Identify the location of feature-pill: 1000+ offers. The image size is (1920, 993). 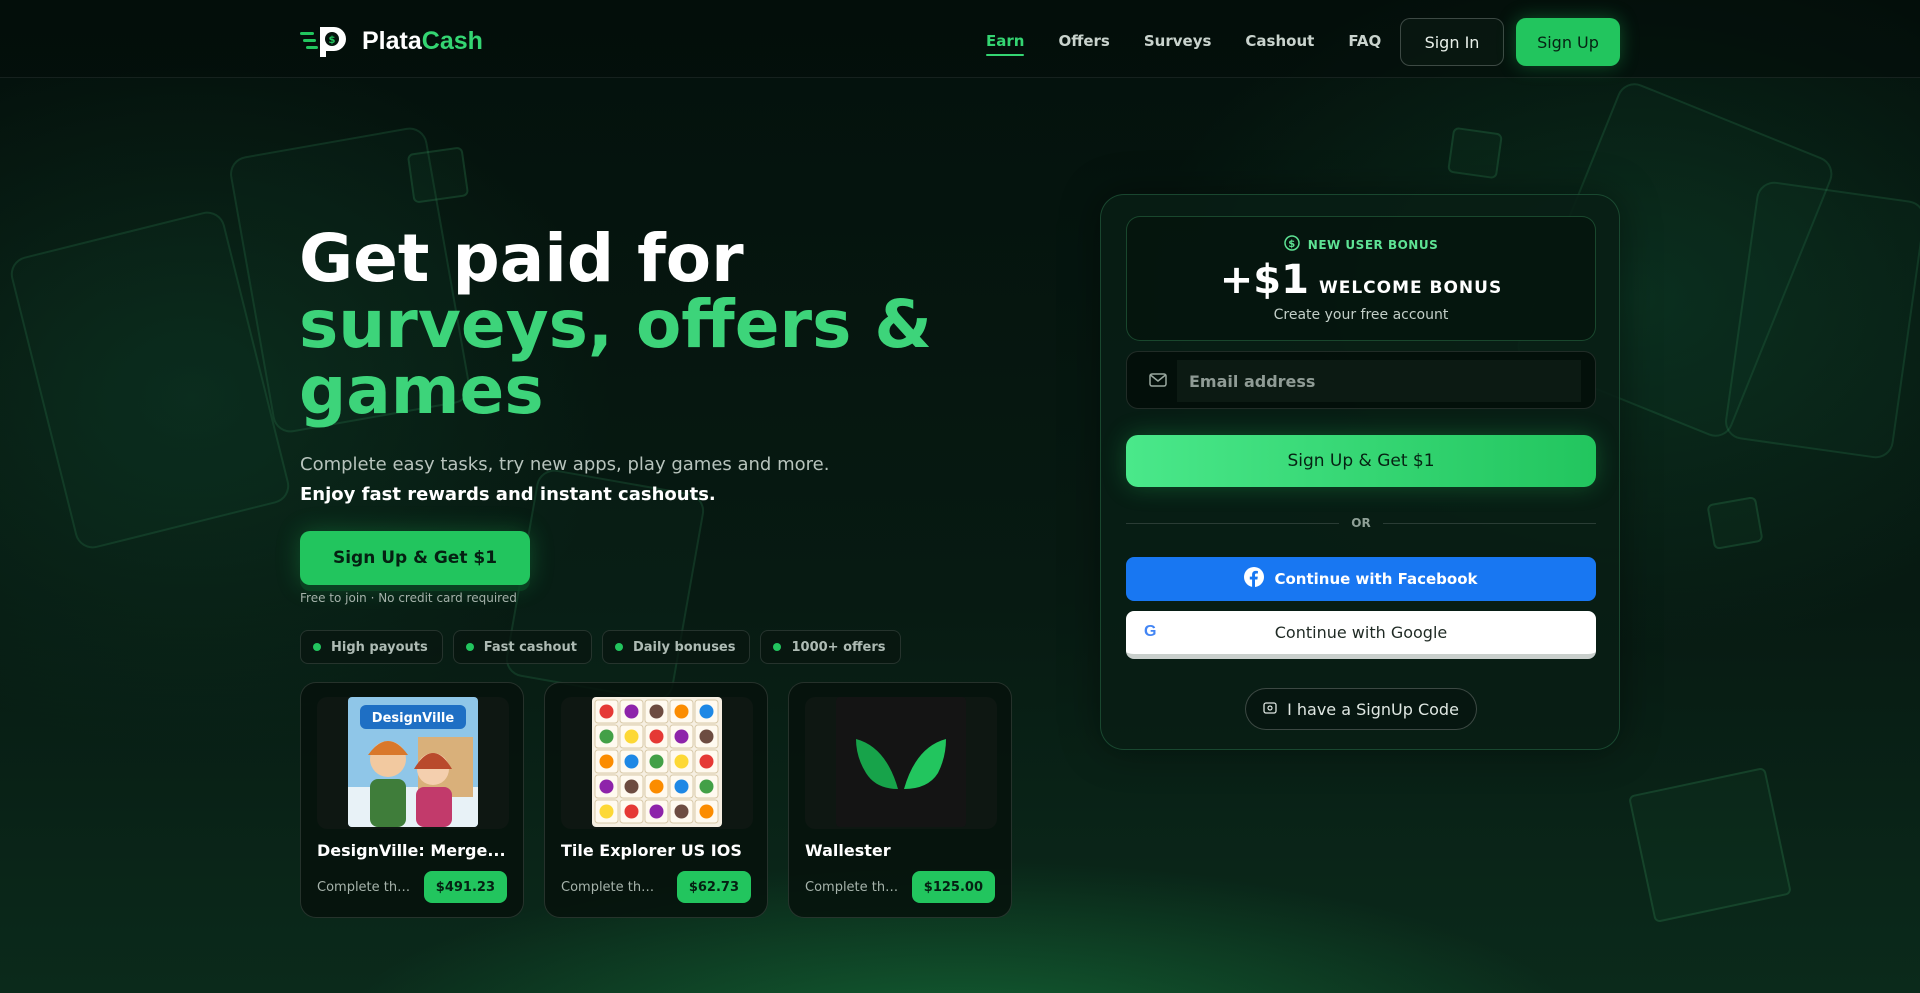
(830, 647).